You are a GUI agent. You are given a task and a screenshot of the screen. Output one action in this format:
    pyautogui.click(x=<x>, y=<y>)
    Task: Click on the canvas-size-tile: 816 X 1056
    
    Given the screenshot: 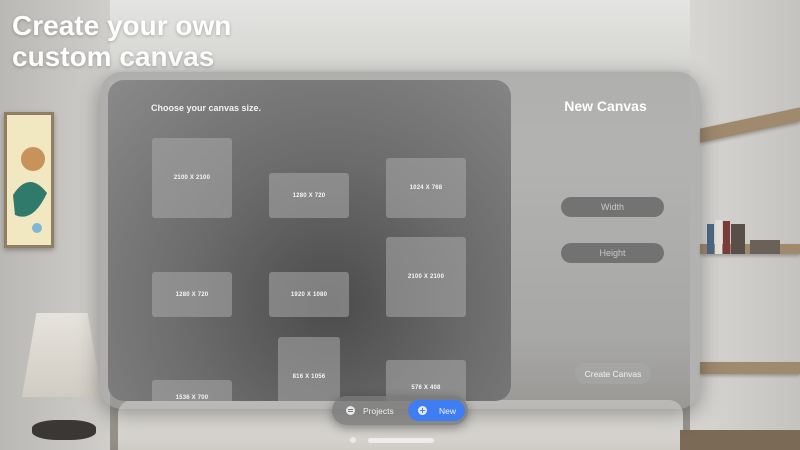 What is the action you would take?
    pyautogui.click(x=309, y=369)
    